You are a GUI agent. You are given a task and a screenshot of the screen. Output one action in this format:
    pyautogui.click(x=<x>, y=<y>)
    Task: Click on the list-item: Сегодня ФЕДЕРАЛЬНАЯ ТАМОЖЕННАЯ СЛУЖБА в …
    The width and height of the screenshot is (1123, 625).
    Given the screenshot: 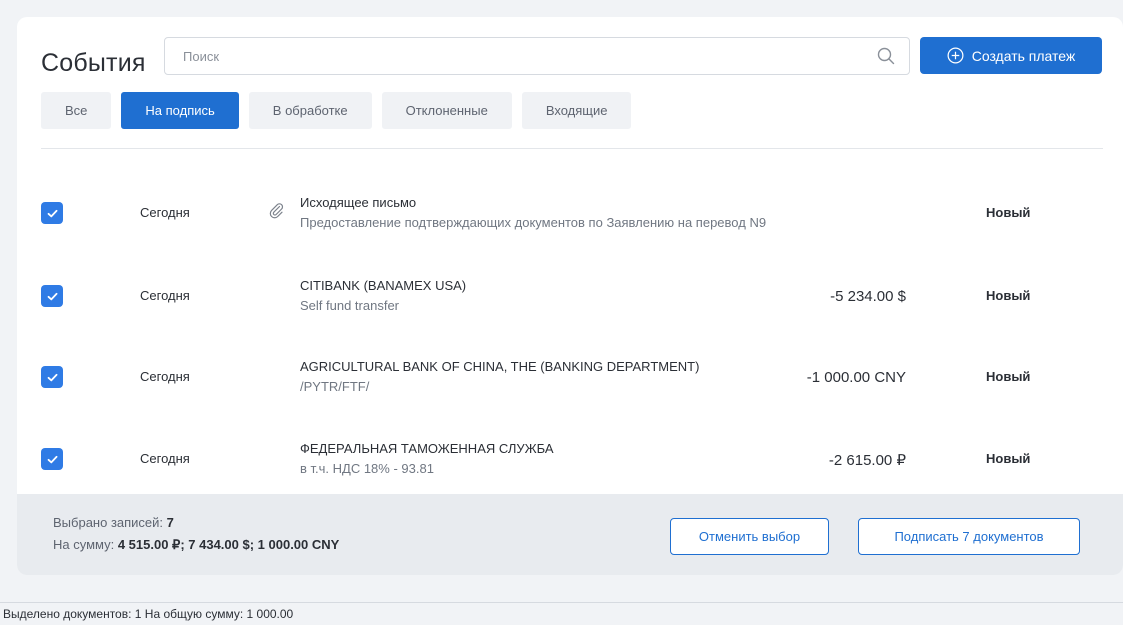 What is the action you would take?
    pyautogui.click(x=570, y=459)
    